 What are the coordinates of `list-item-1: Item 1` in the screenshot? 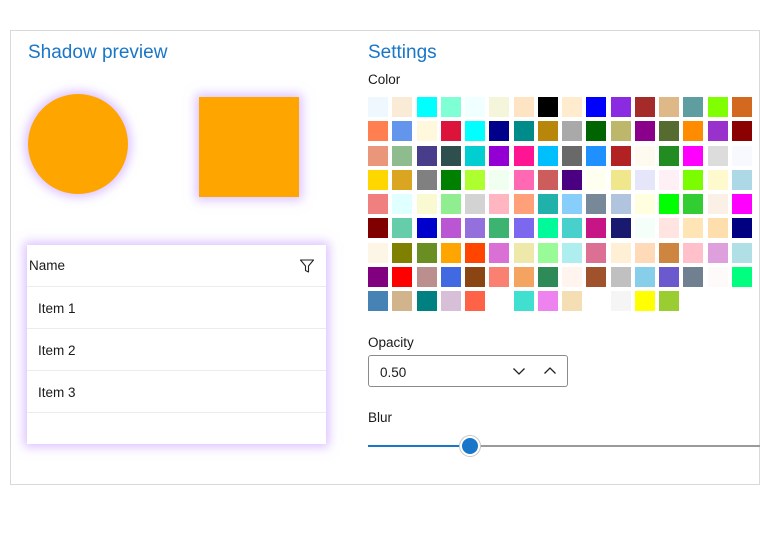 It's located at (176, 308).